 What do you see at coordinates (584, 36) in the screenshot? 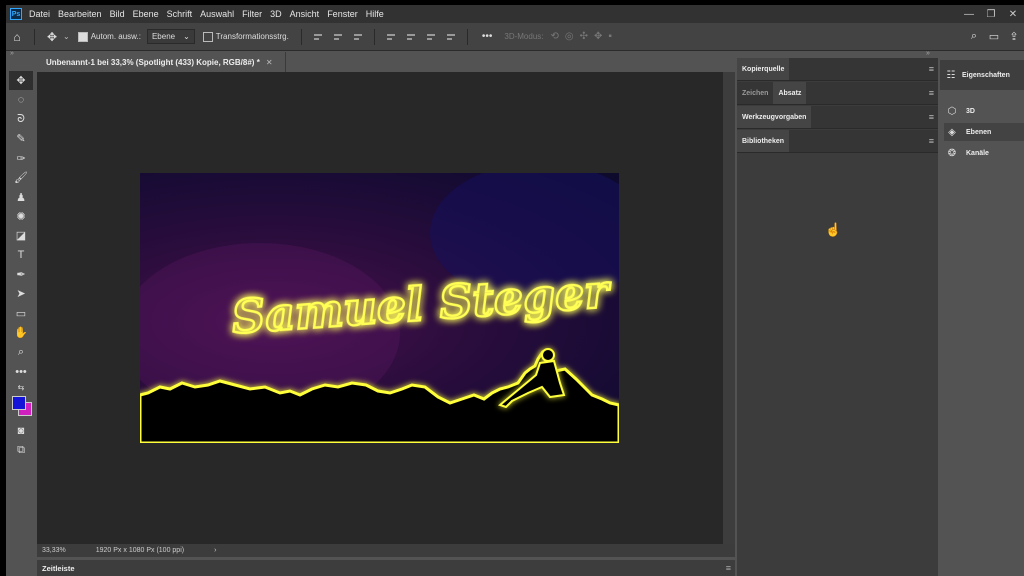
I see `pan-3d-icon: ✣` at bounding box center [584, 36].